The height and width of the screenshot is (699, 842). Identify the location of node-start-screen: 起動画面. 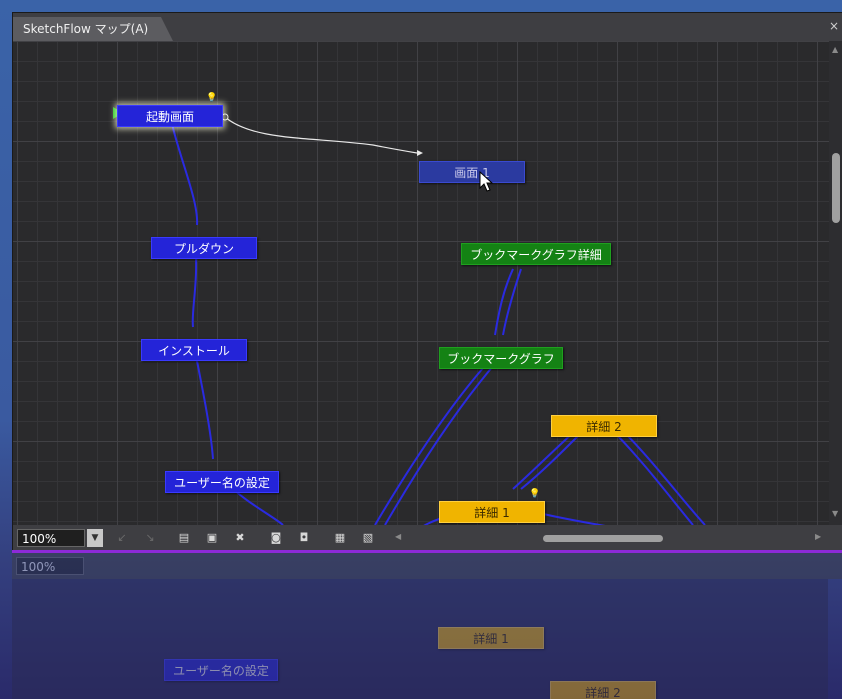
(170, 116).